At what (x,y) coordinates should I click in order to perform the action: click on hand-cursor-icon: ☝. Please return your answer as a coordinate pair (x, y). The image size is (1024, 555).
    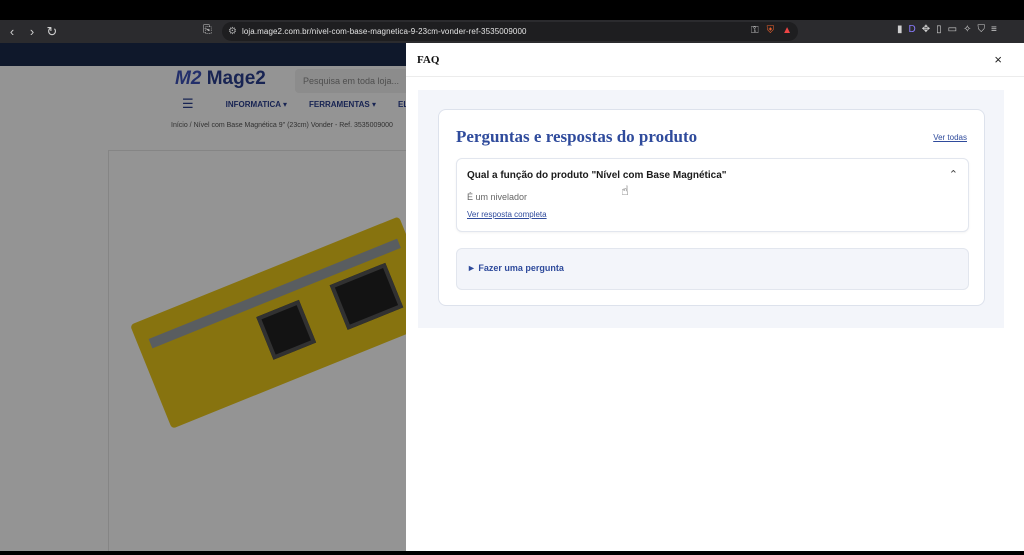
    Looking at the image, I should click on (625, 190).